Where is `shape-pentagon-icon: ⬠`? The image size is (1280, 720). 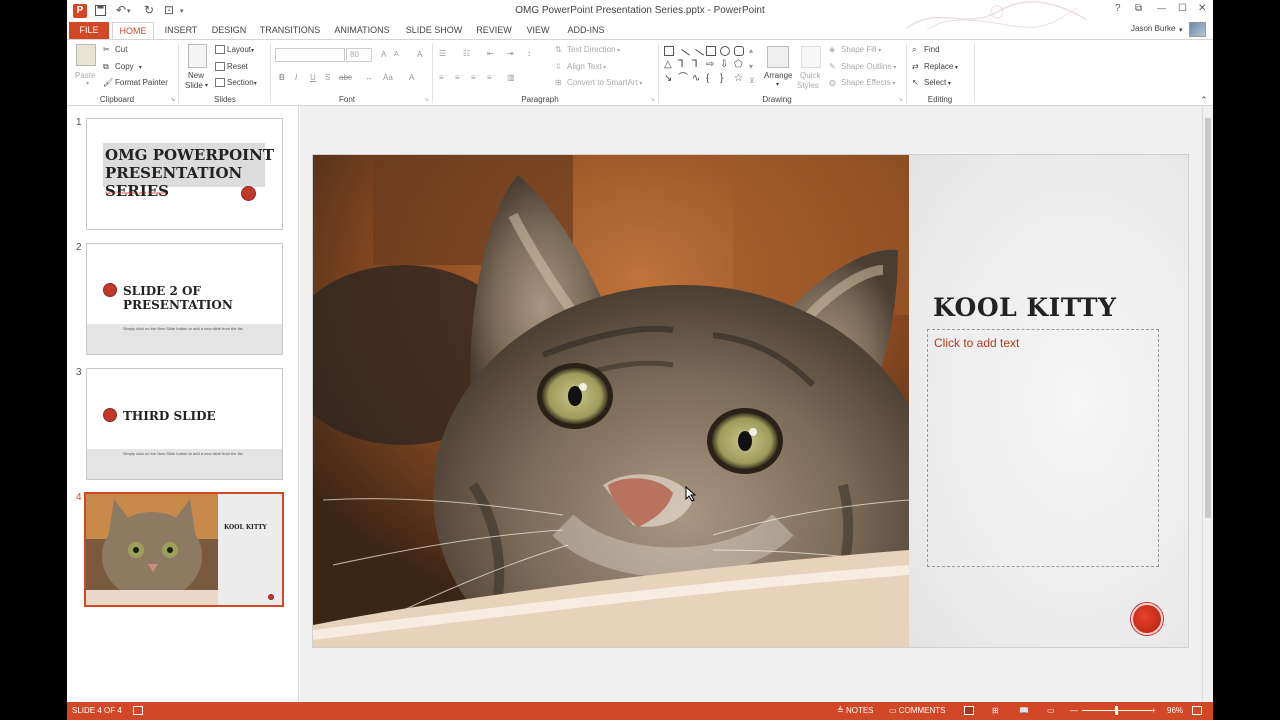 shape-pentagon-icon: ⬠ is located at coordinates (739, 65).